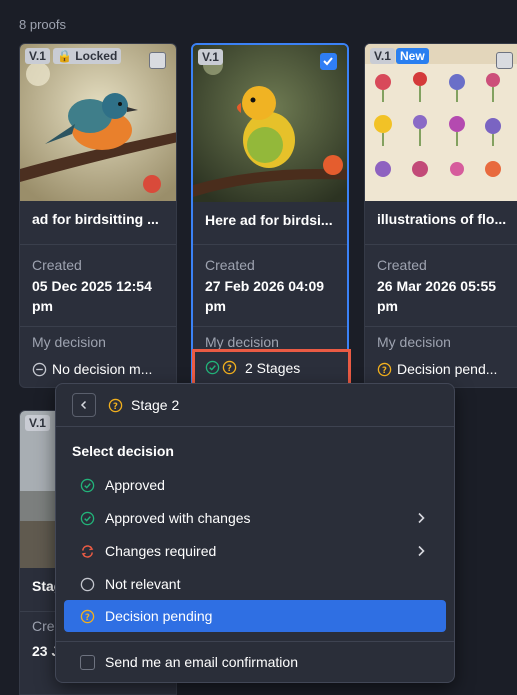 The height and width of the screenshot is (695, 517). I want to click on no-decision-icon, so click(39, 369).